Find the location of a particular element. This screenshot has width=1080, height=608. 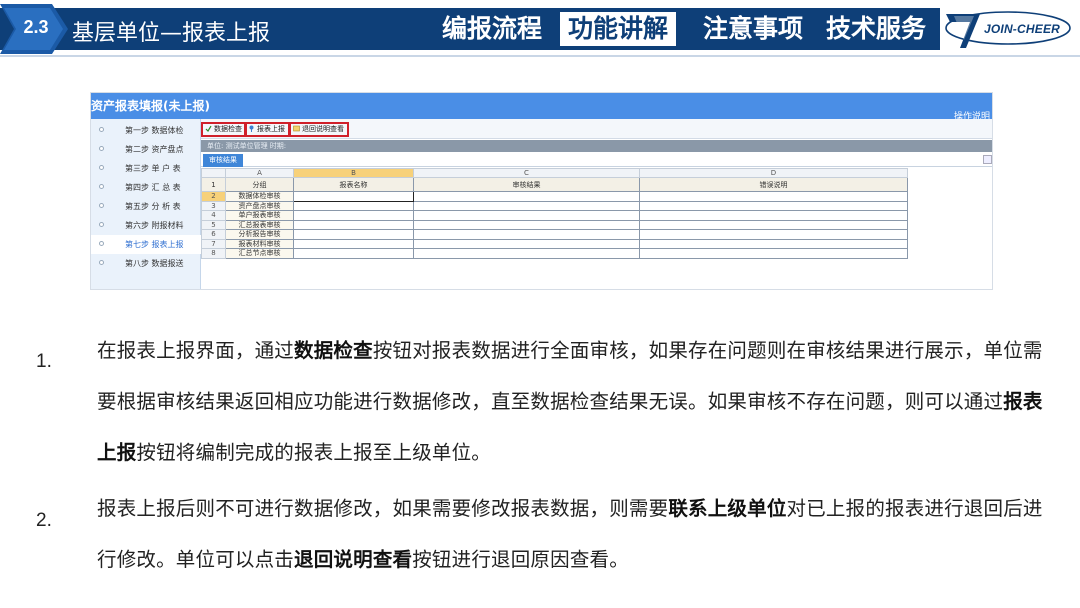

group-cell: 汇总报表审核 is located at coordinates (259, 224).